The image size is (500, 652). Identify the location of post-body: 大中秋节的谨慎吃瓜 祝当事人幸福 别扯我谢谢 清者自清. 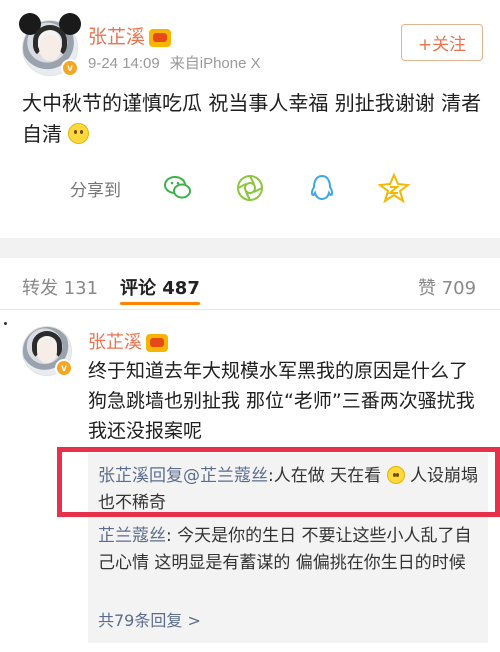
(253, 119).